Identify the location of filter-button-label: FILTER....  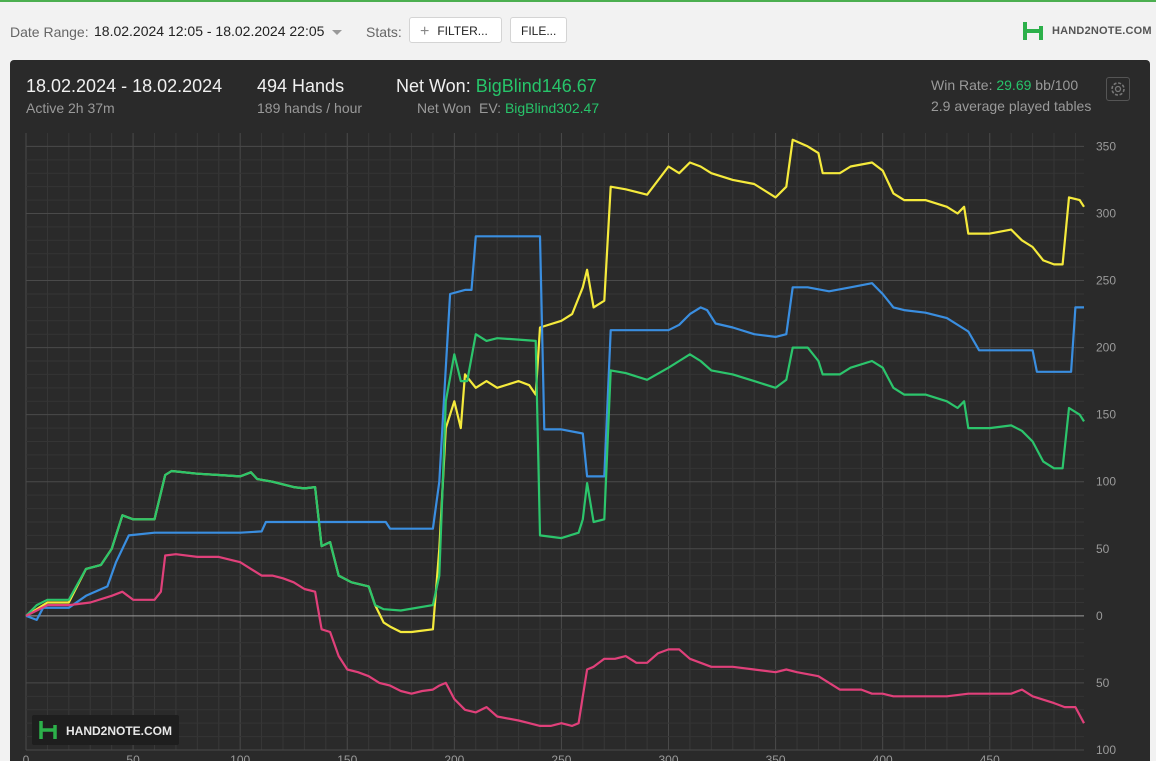
(462, 31).